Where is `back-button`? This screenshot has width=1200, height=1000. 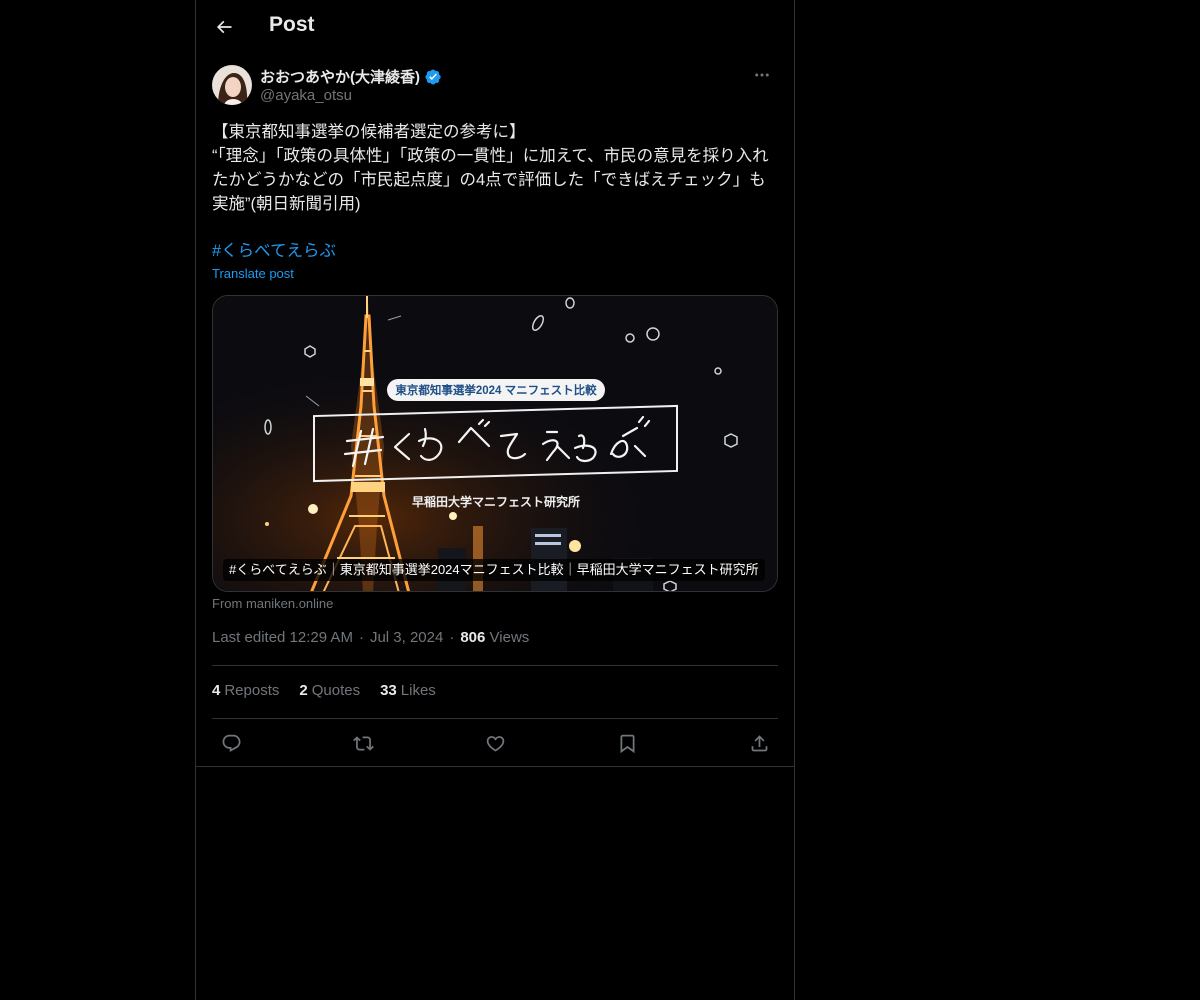
back-button is located at coordinates (224, 27).